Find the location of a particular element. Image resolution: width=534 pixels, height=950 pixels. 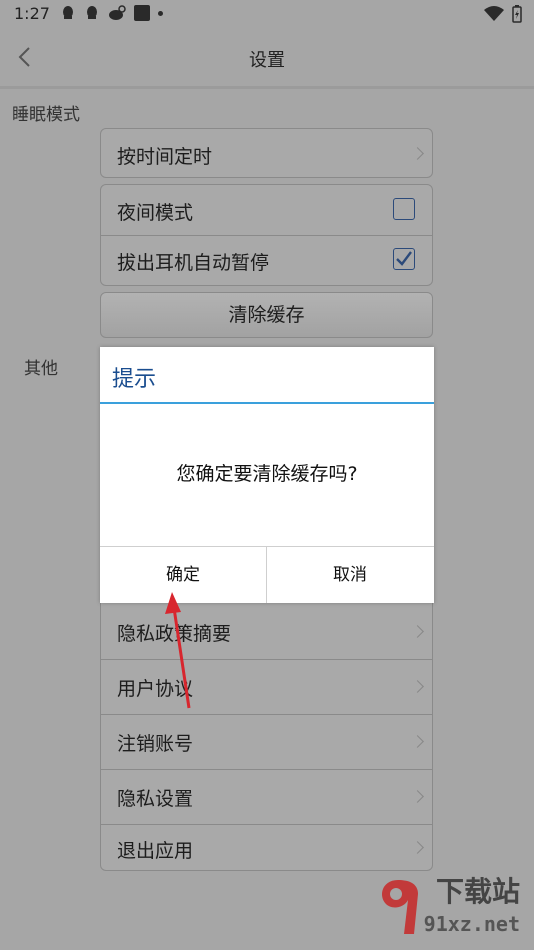

setting-label: 退出应用 is located at coordinates (155, 851).